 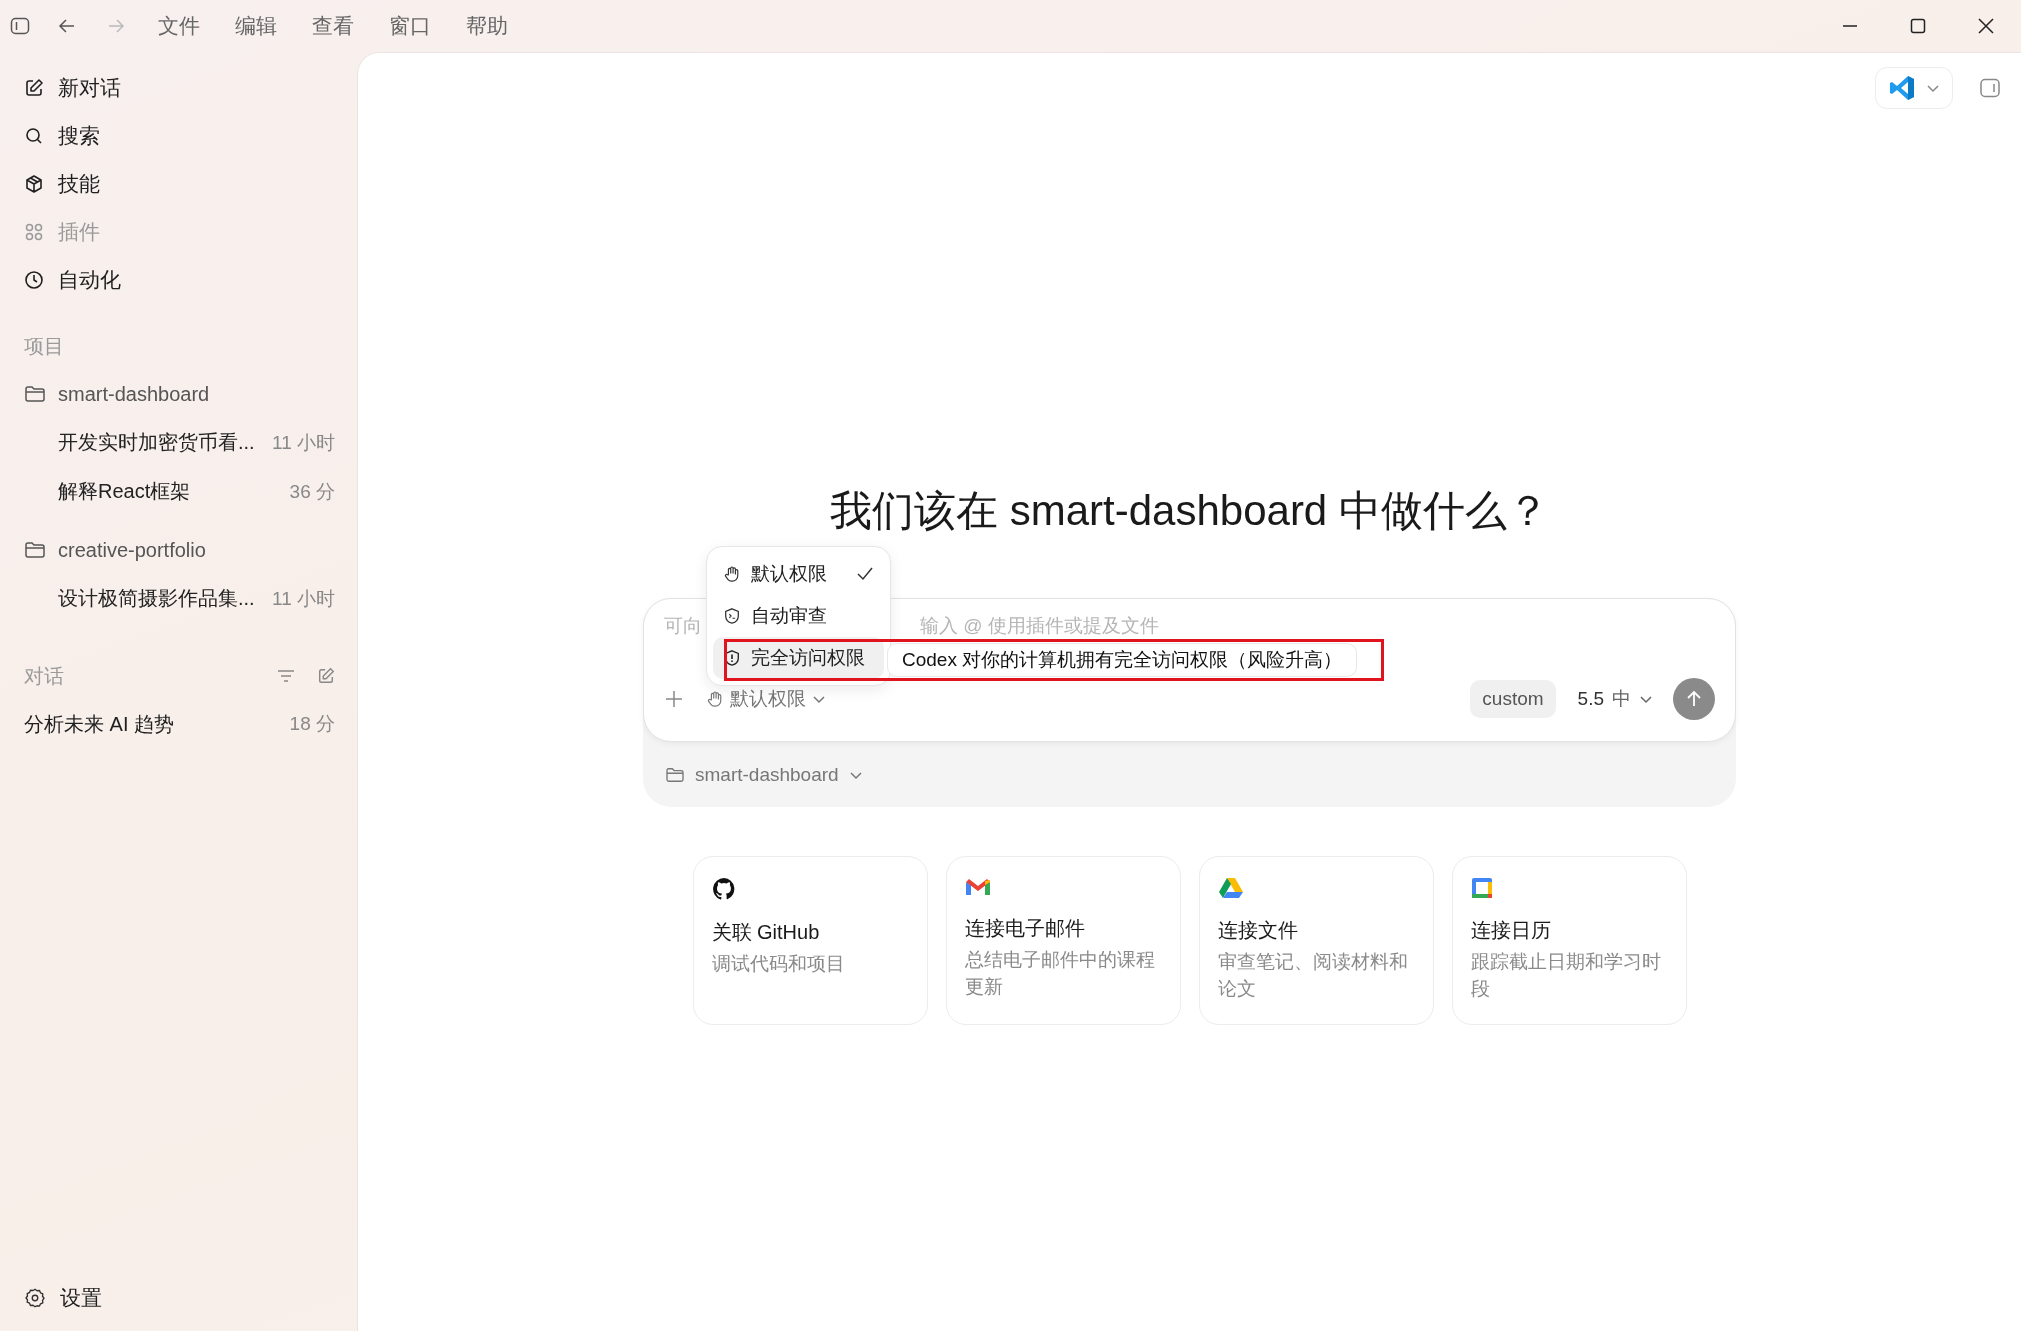 I want to click on menu-item: 查看, so click(x=333, y=26).